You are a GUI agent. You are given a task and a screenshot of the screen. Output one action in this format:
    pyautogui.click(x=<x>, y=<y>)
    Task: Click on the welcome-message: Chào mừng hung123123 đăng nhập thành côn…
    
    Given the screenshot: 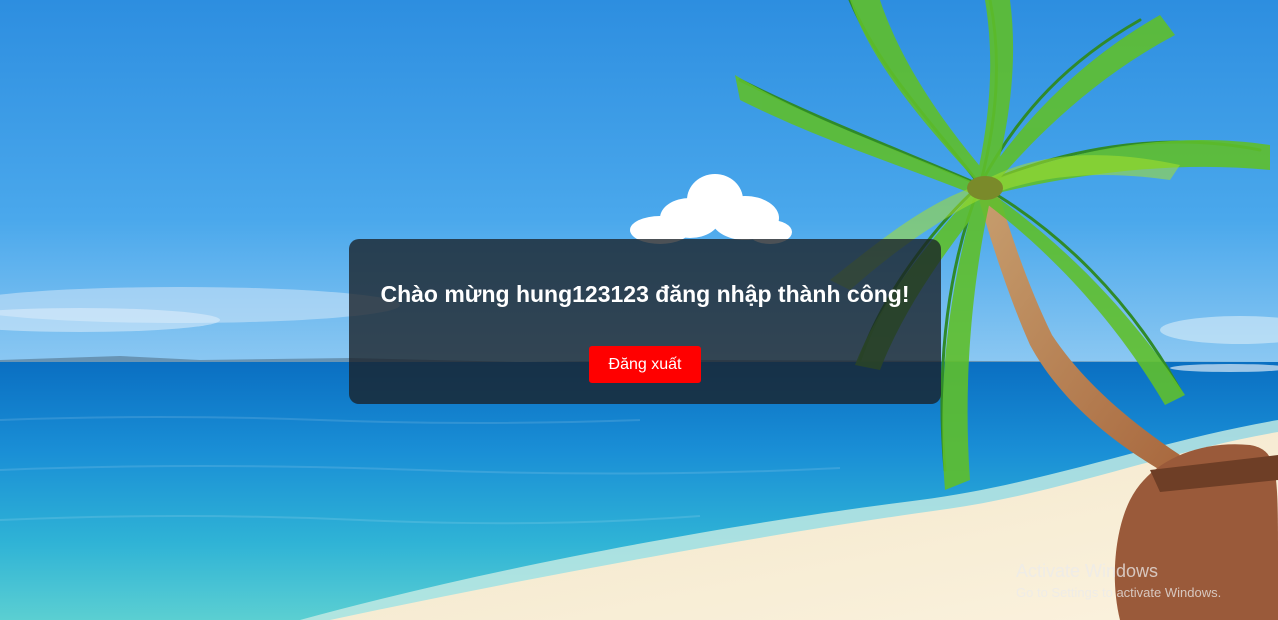 What is the action you would take?
    pyautogui.click(x=645, y=294)
    